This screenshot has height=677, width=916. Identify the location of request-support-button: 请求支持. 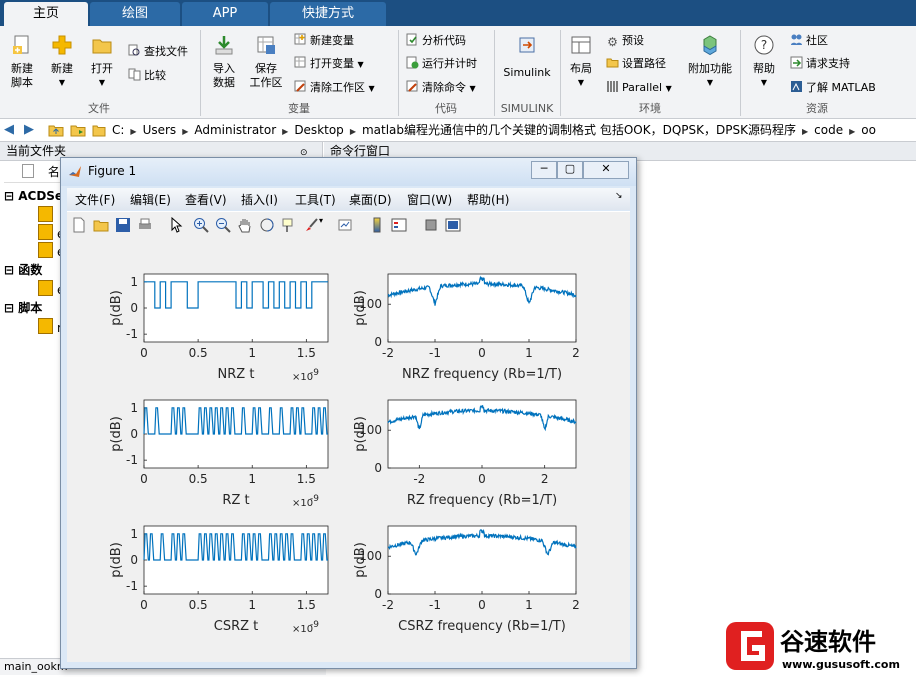
(820, 64).